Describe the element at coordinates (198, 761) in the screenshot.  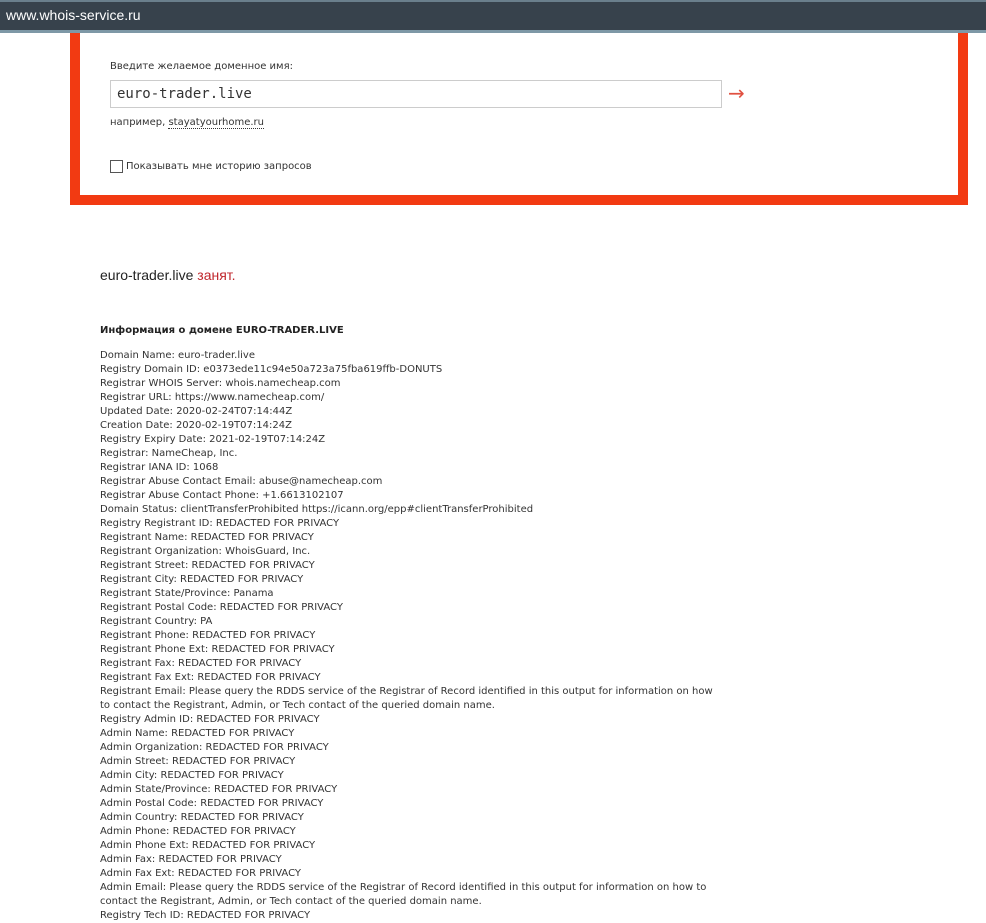
I see `whois-line: Admin Street: REDACTED FOR PRIVACY` at that location.